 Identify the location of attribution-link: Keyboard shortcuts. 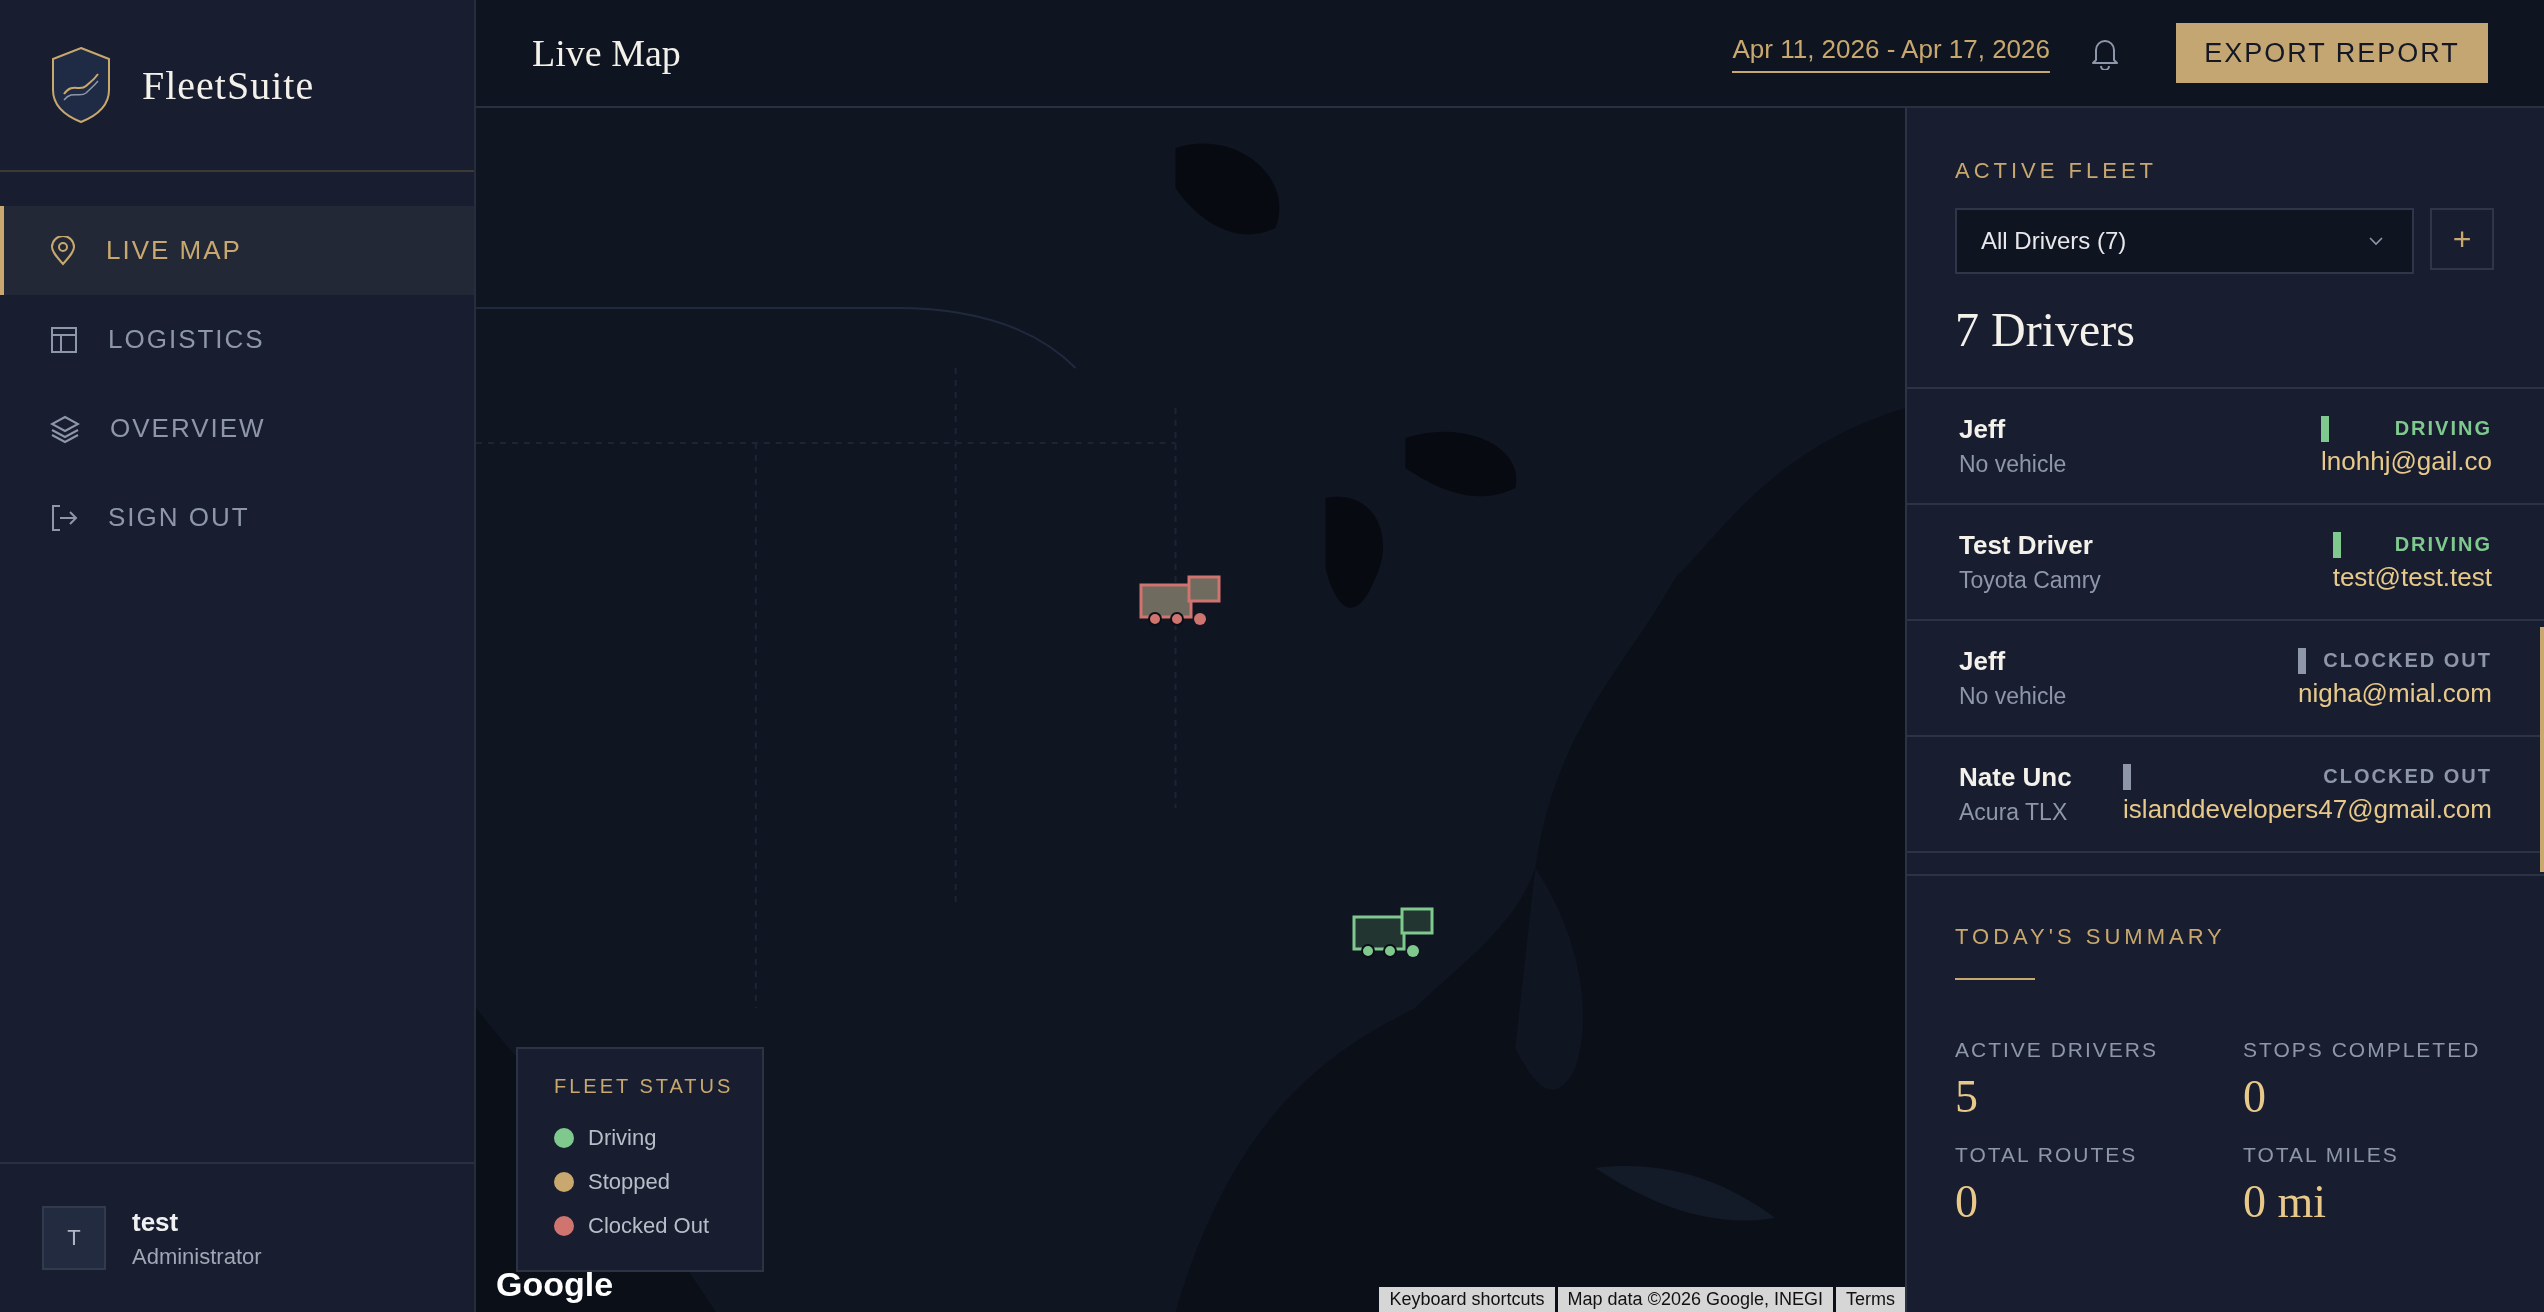
(1467, 1299).